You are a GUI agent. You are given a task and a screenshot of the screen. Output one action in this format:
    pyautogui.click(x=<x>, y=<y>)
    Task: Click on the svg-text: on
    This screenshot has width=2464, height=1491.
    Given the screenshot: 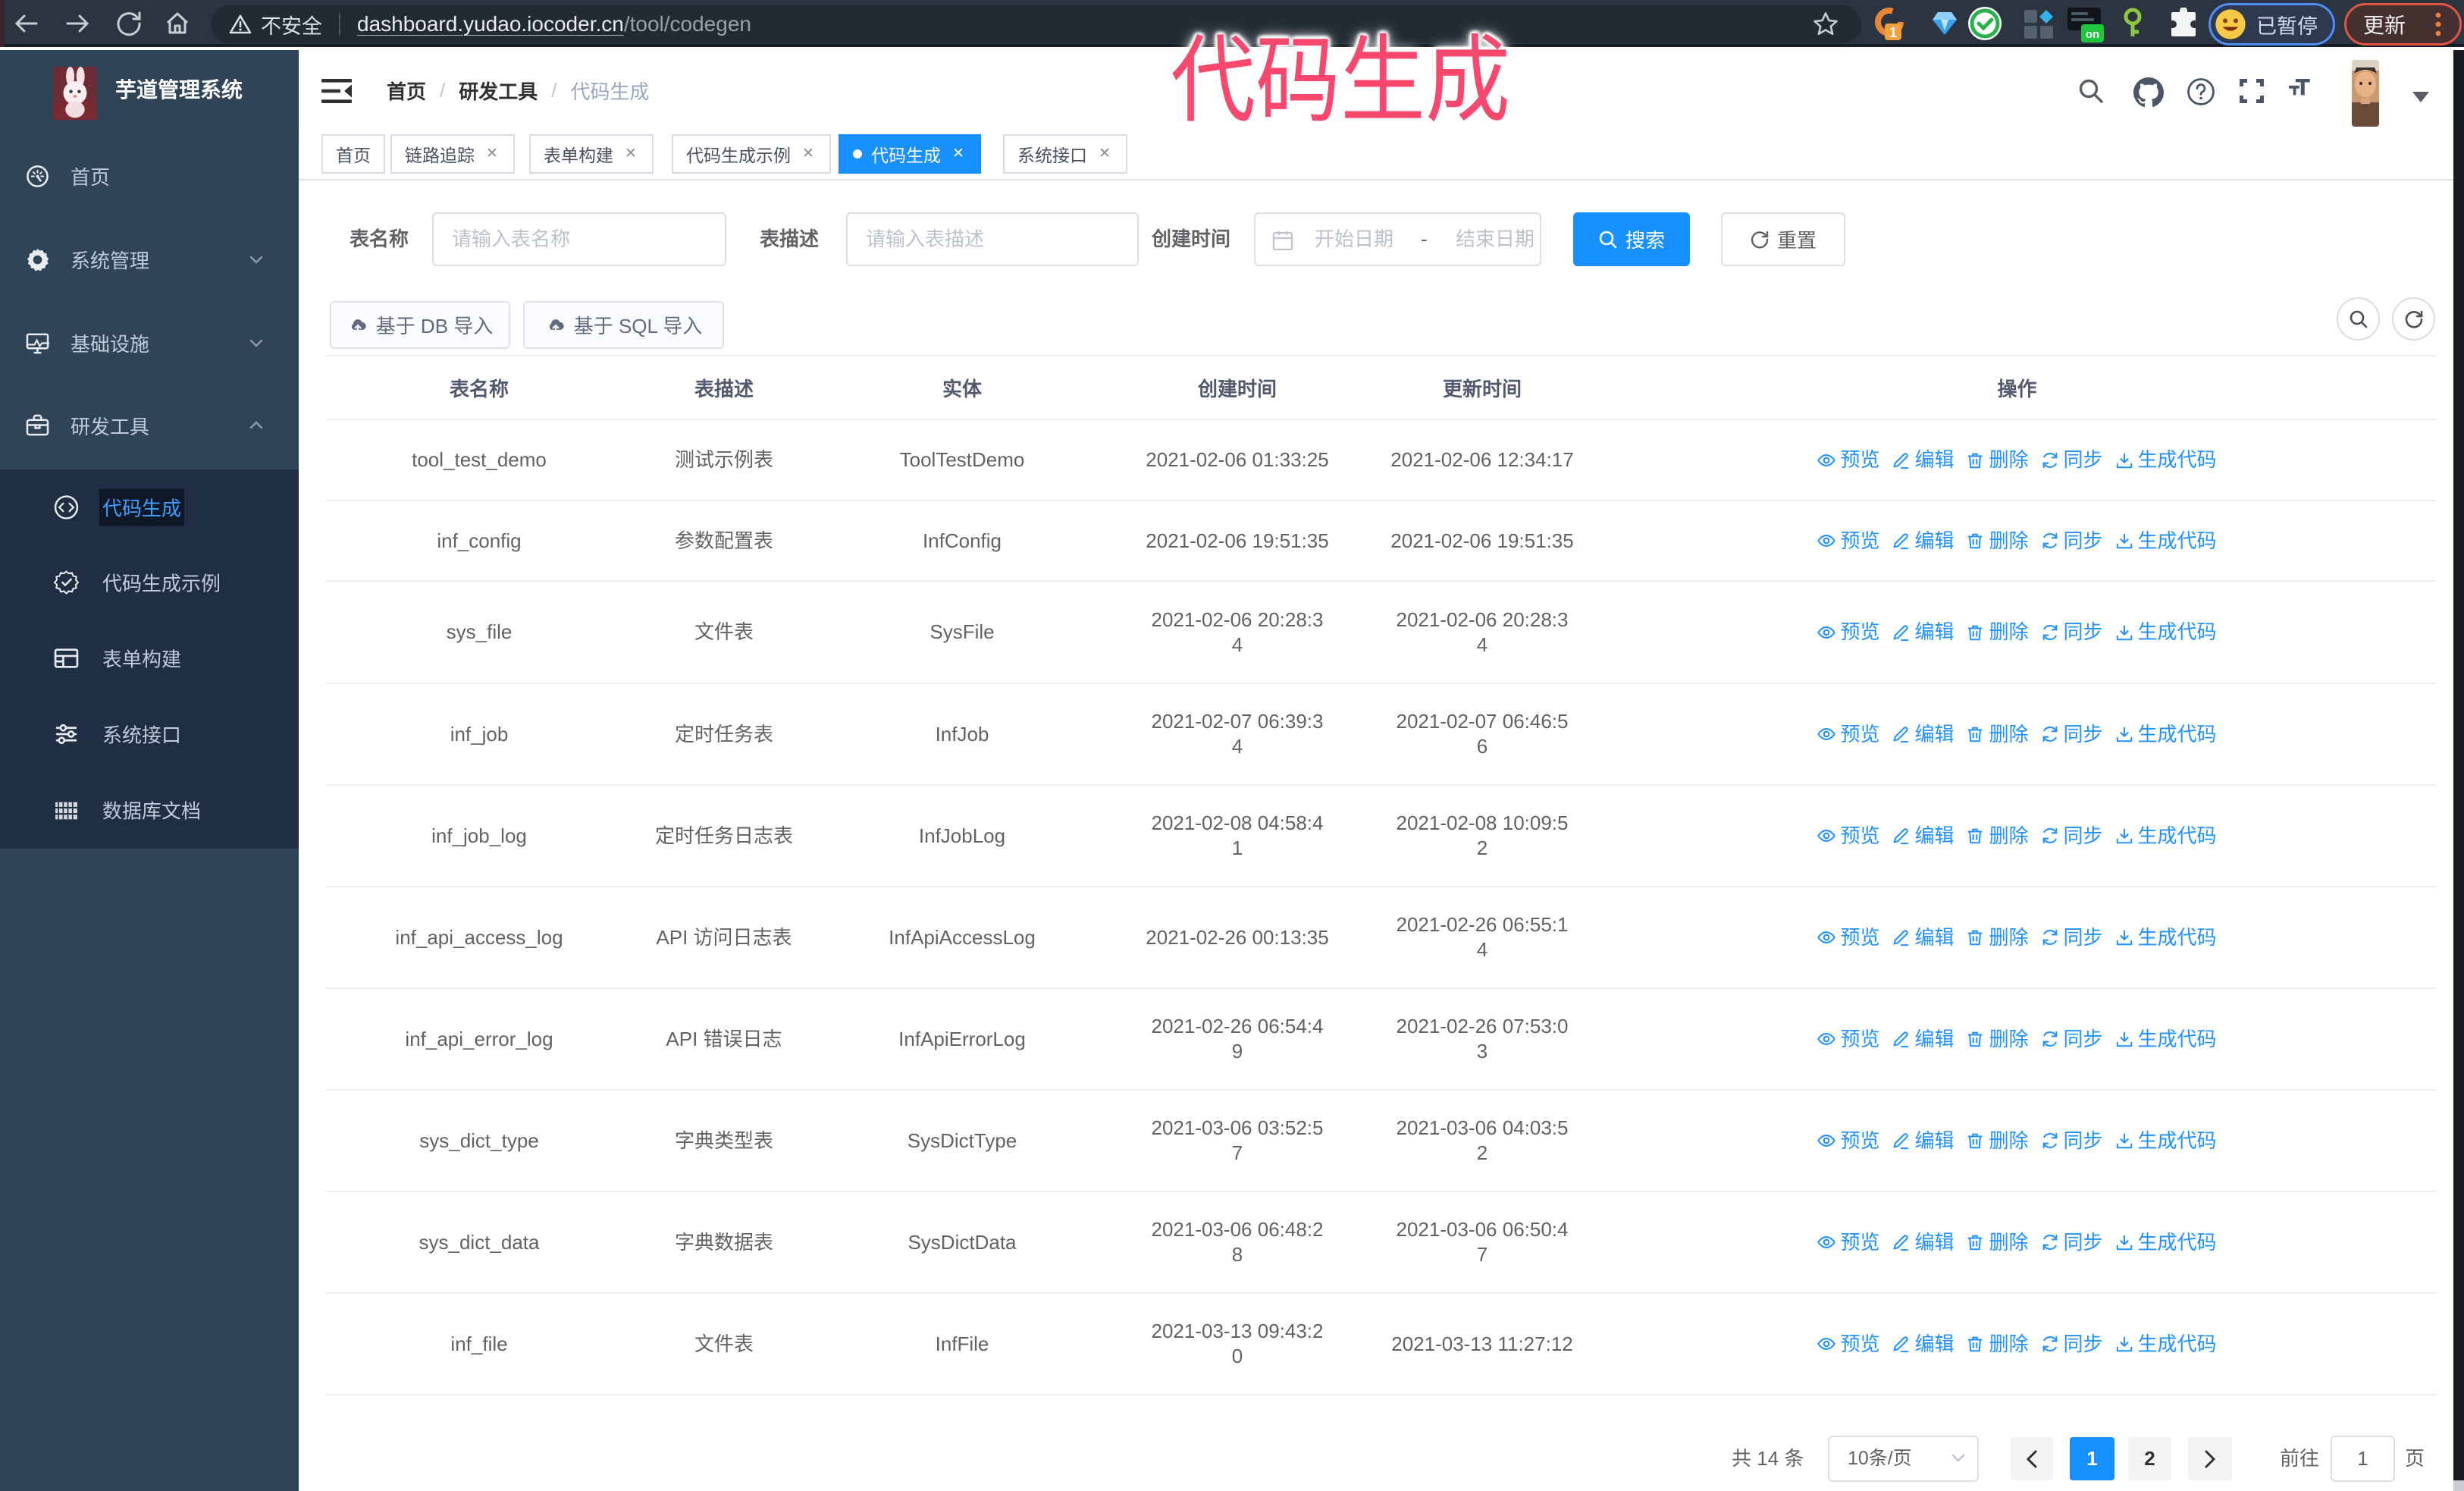 What is the action you would take?
    pyautogui.click(x=2093, y=34)
    